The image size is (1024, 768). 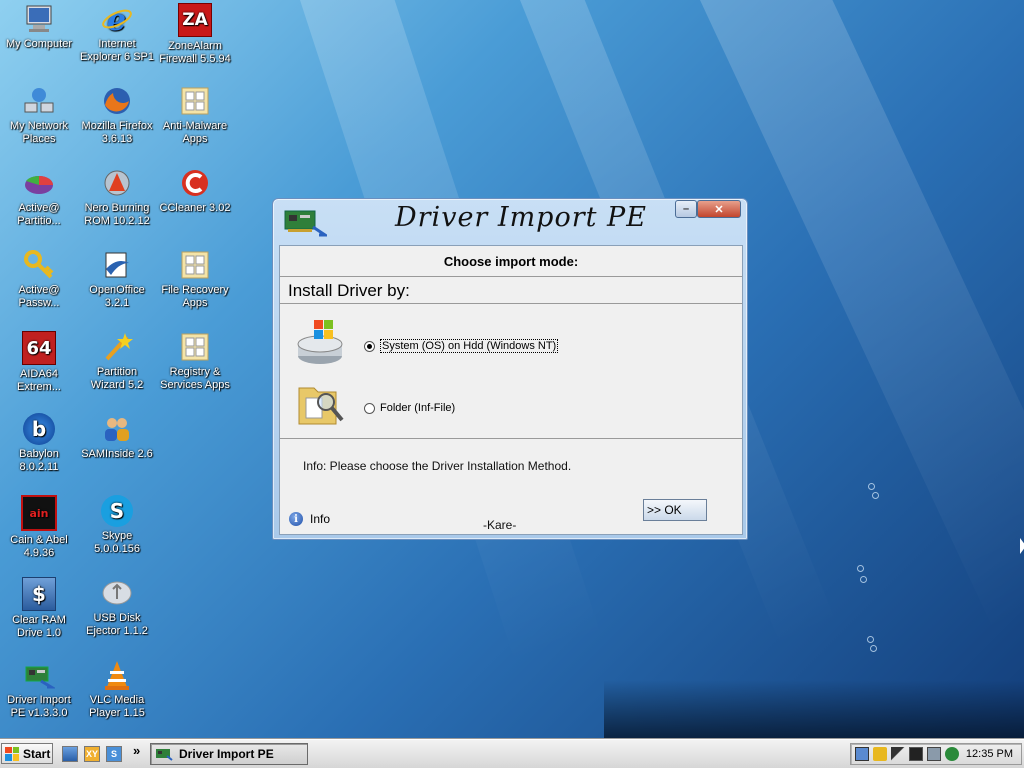 What do you see at coordinates (195, 132) in the screenshot?
I see `desktop-icon-label: Anti-Malware Apps` at bounding box center [195, 132].